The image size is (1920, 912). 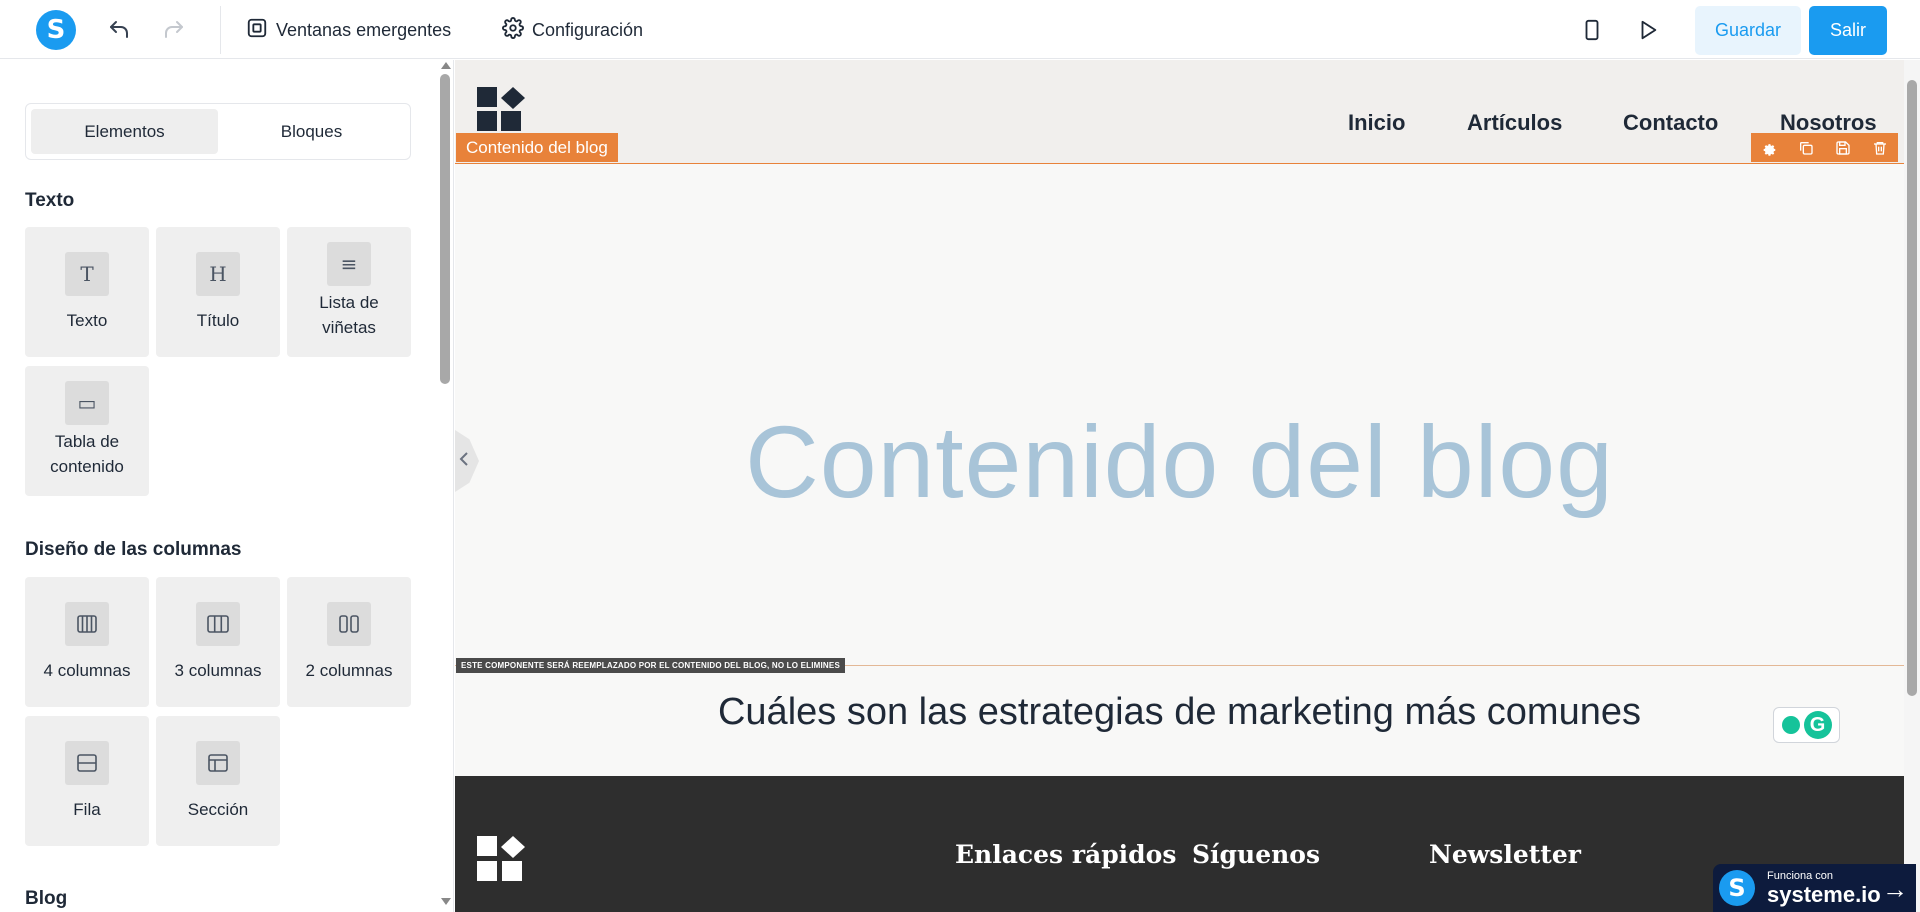 What do you see at coordinates (1592, 30) in the screenshot?
I see `mobile-preview-icon` at bounding box center [1592, 30].